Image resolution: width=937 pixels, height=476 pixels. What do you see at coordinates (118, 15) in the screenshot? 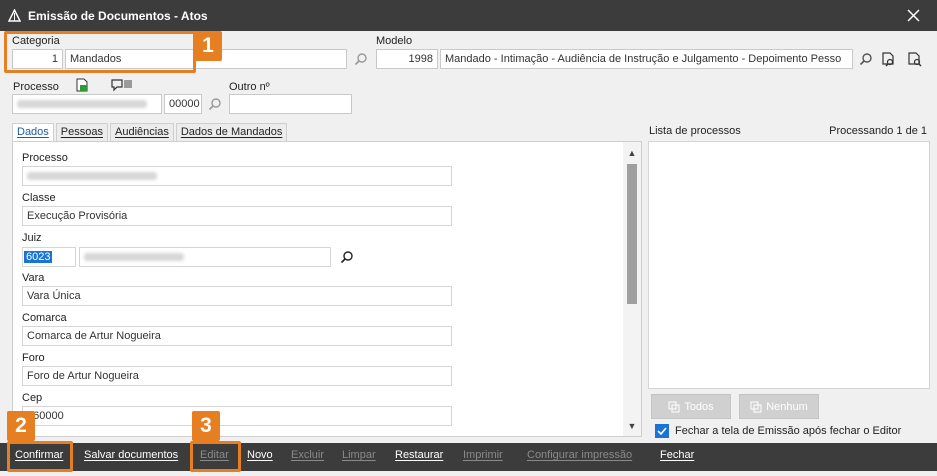
I see `window-title: Emissão de Documentos - Atos` at bounding box center [118, 15].